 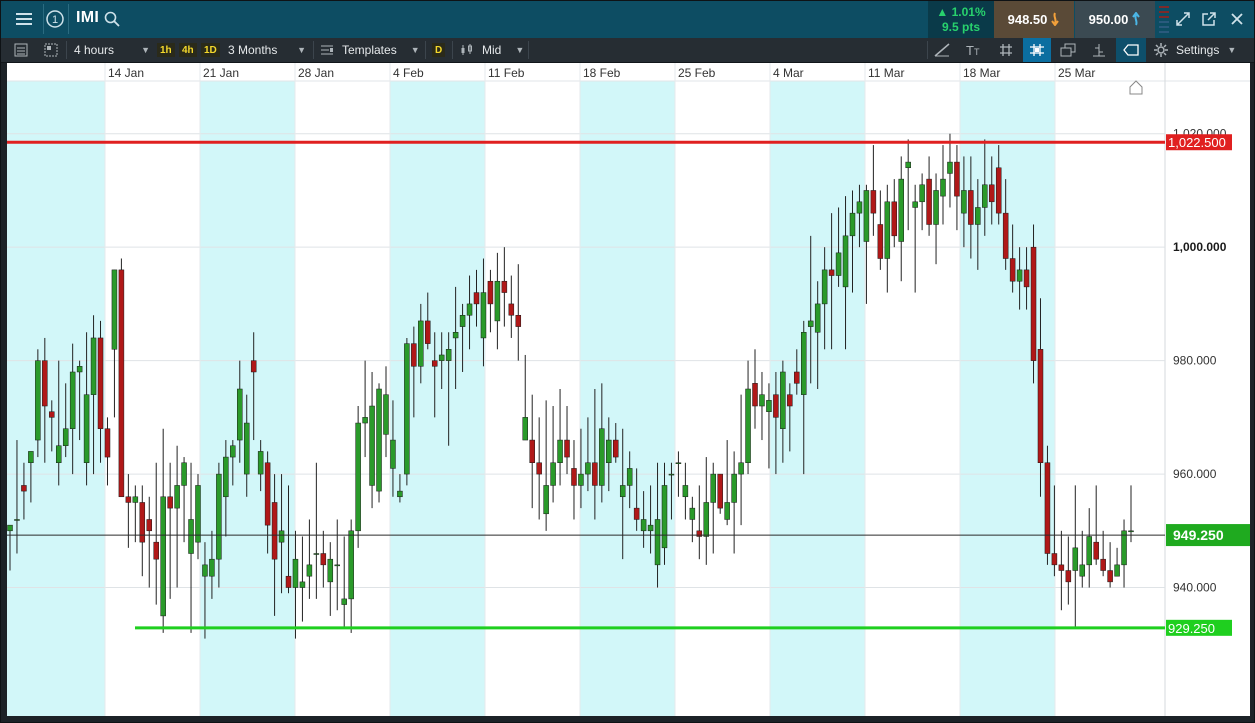 I want to click on level-price-label: 929.250, so click(x=1191, y=628).